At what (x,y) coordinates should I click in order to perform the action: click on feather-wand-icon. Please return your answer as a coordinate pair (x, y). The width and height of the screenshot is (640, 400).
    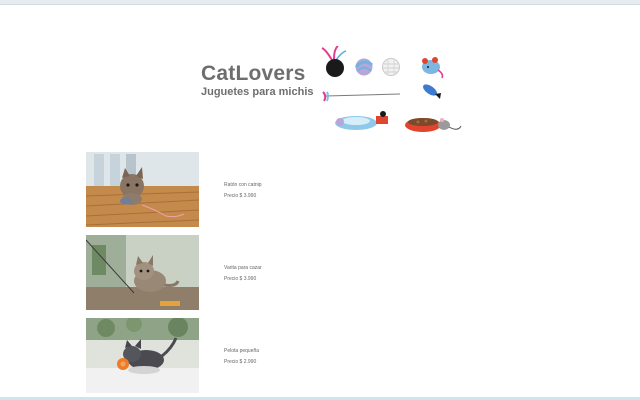
    Looking at the image, I should click on (361, 96).